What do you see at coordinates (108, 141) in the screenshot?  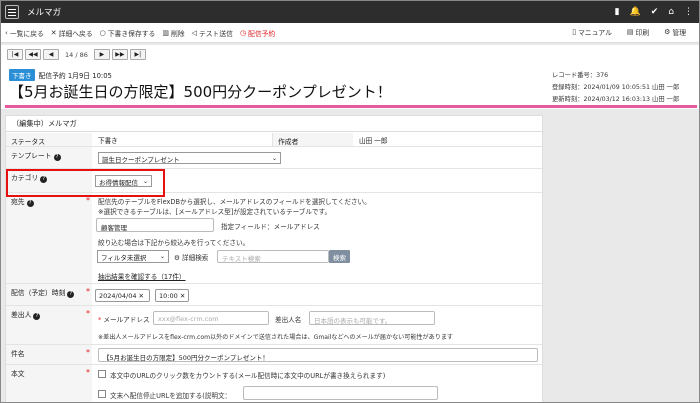 I see `status-value: 下書き` at bounding box center [108, 141].